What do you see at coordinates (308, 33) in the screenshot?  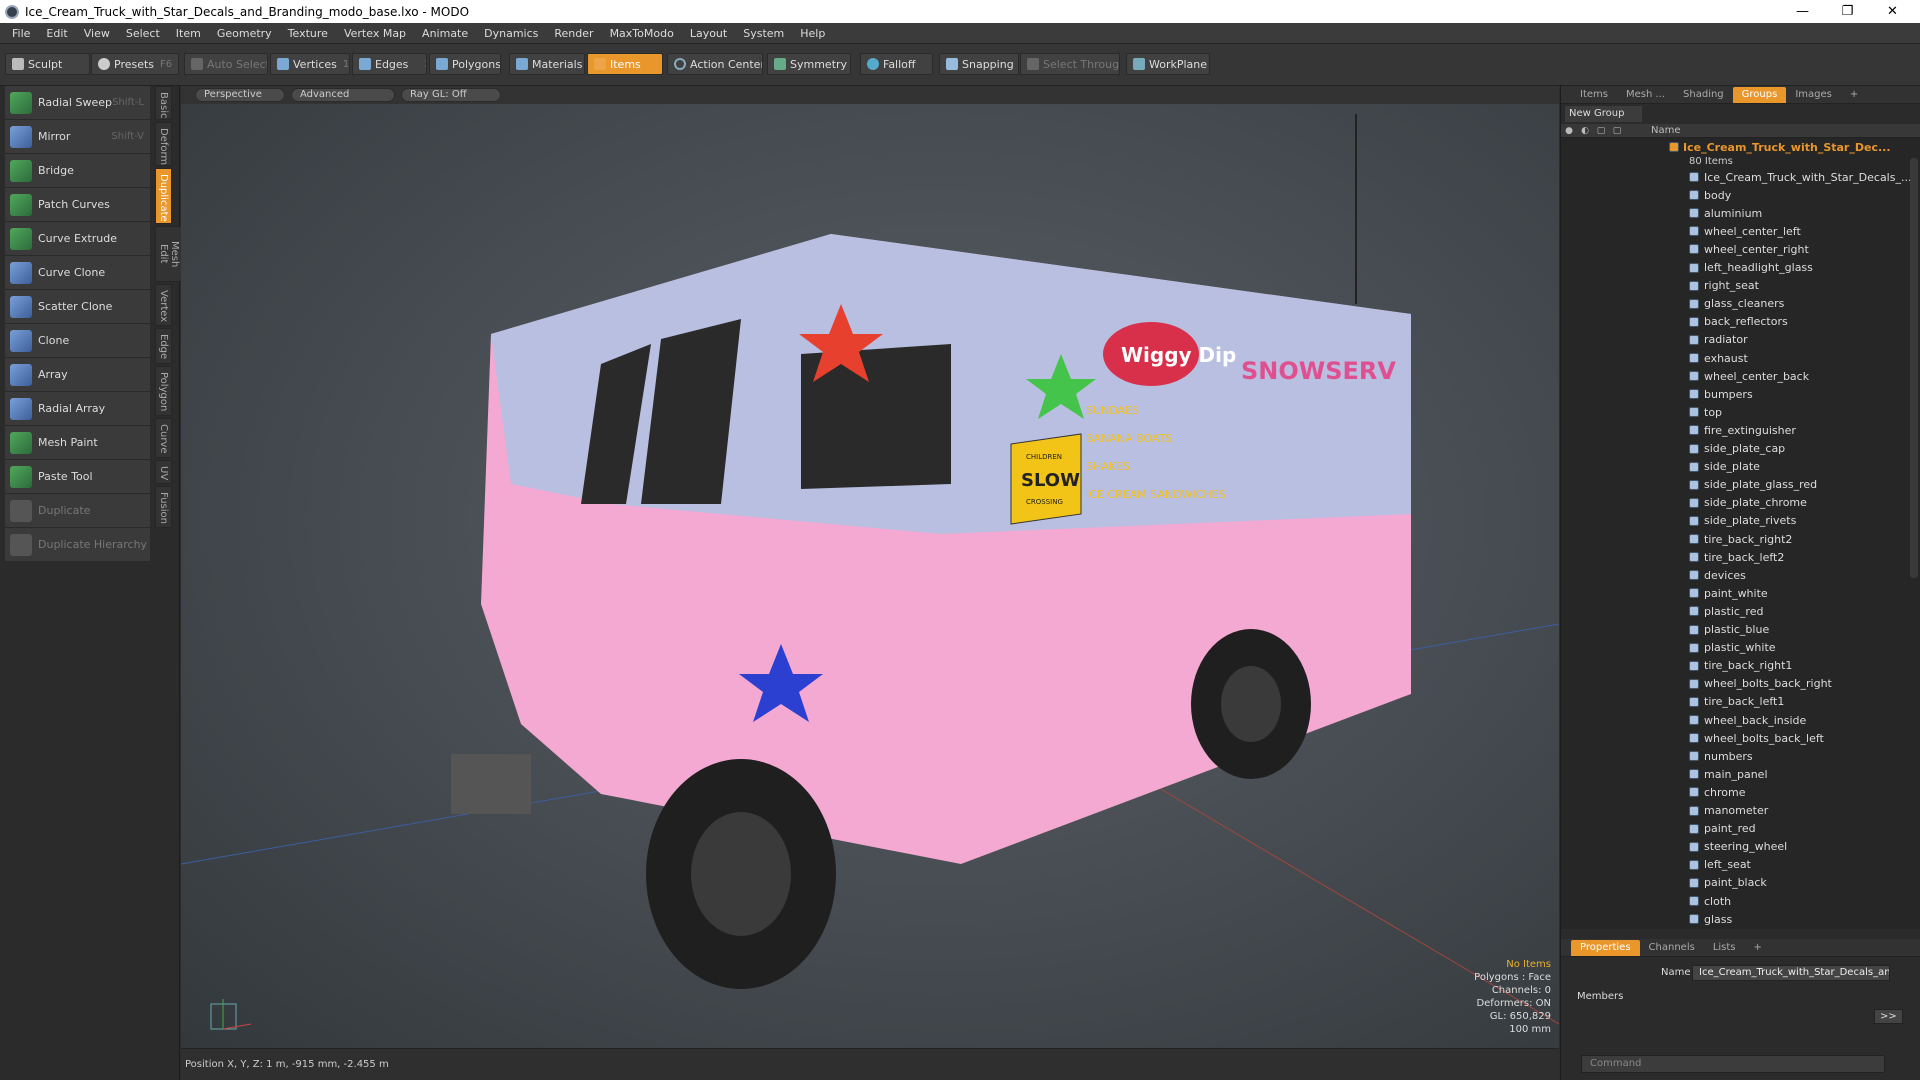 I see `menu-texture: Texture` at bounding box center [308, 33].